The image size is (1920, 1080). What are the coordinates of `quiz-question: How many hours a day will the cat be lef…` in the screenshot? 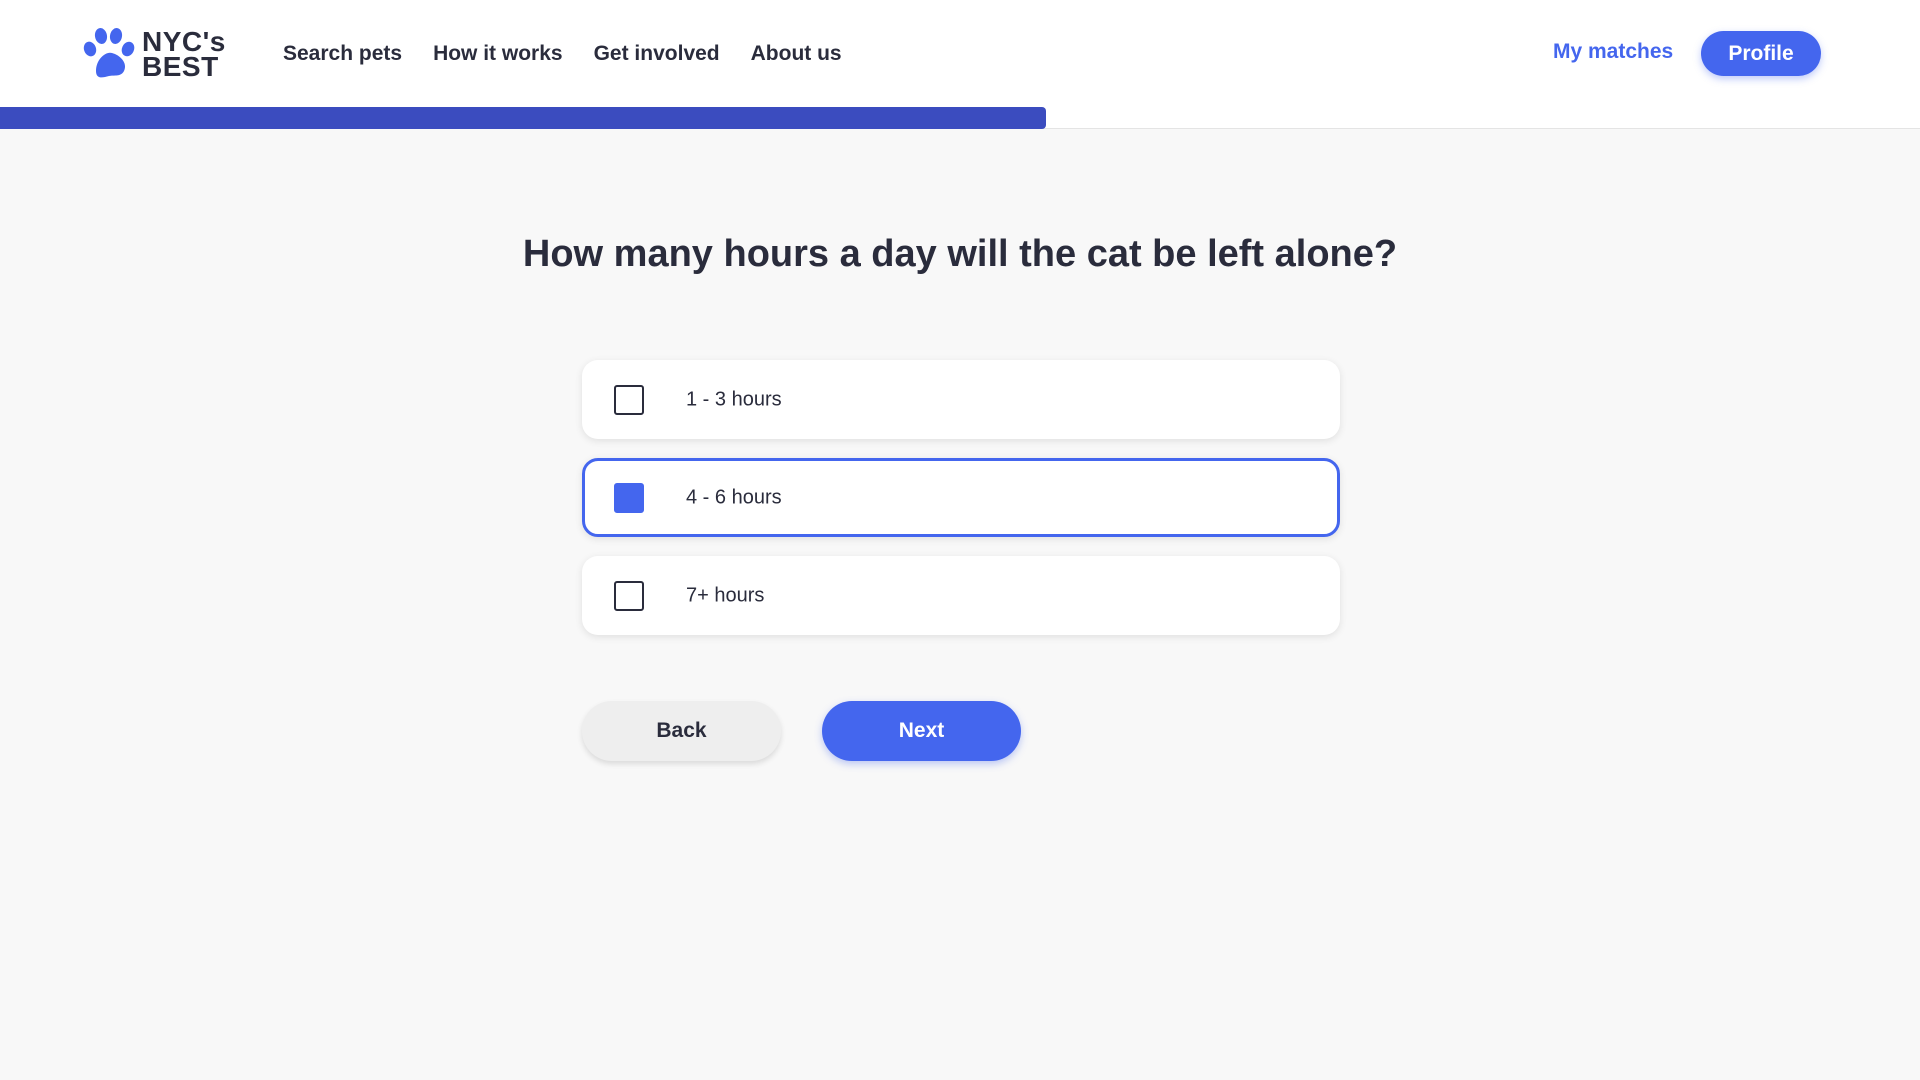 It's located at (960, 254).